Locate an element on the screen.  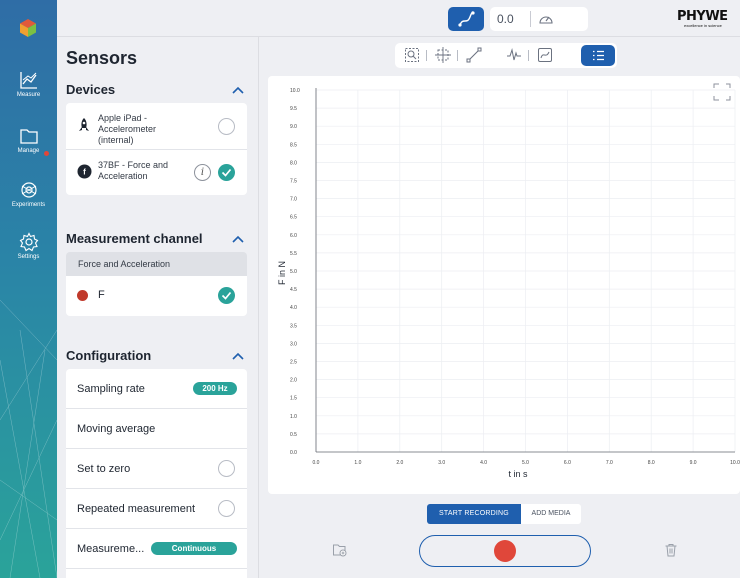
config-section-title: Configuration is located at coordinates (109, 355).